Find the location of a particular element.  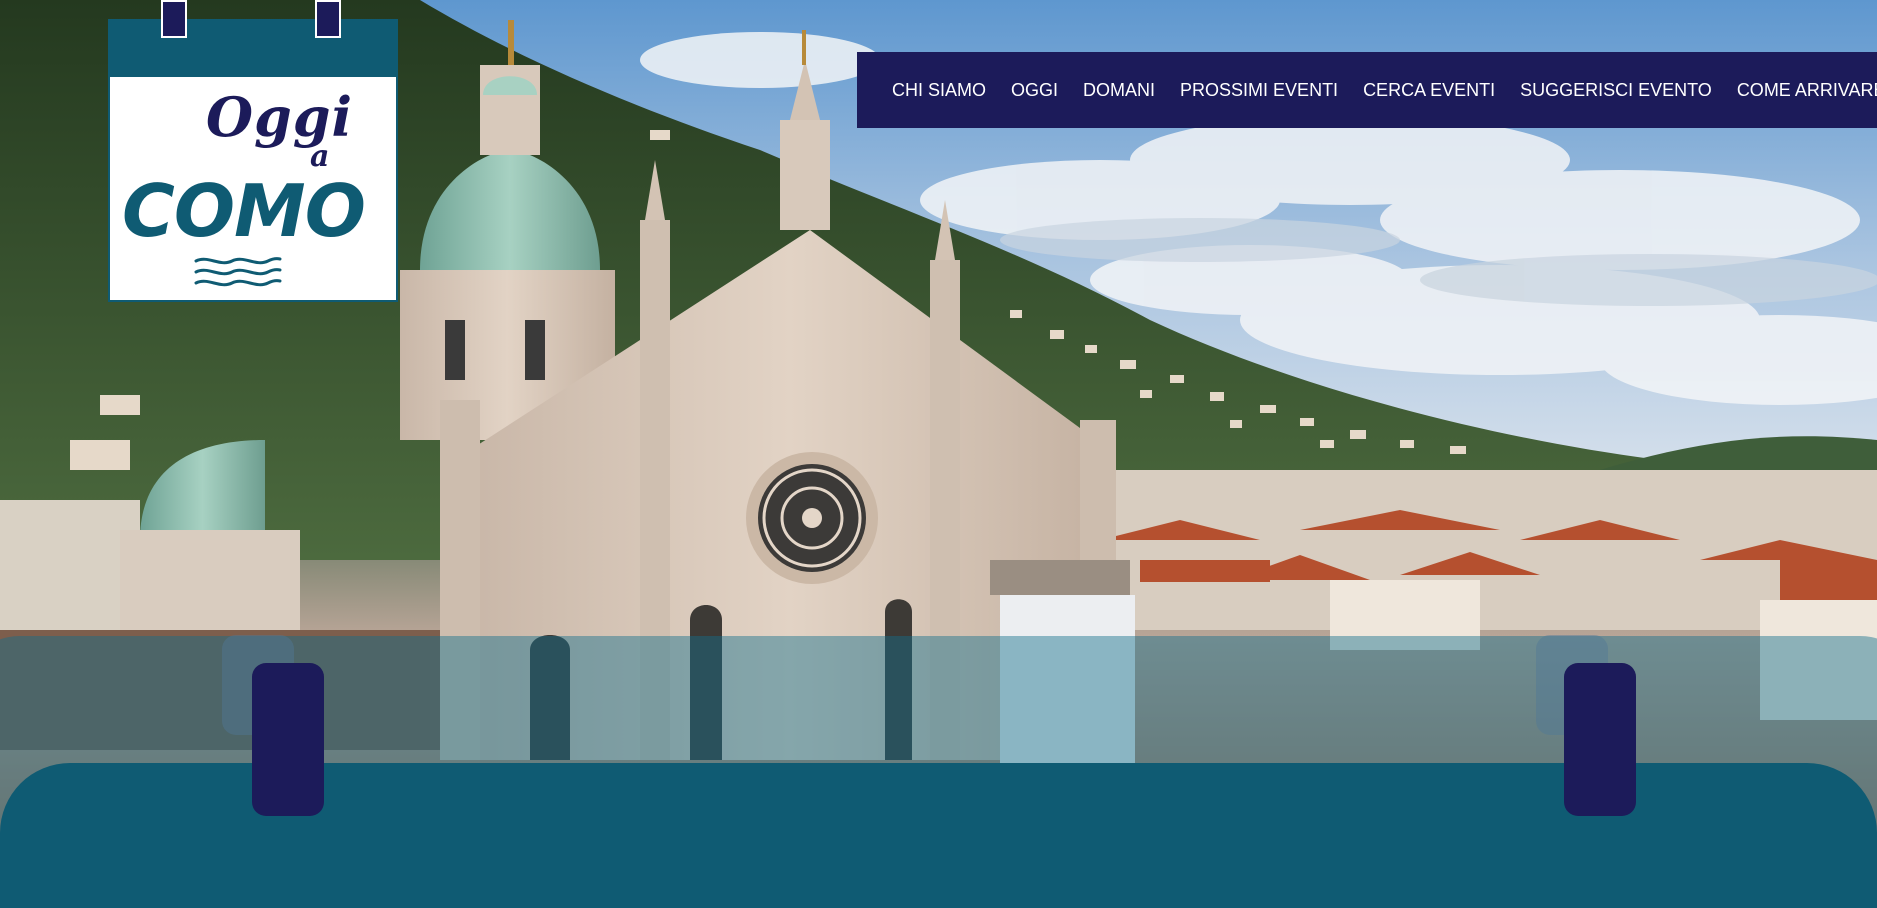

nav-cerca-eventi: CERCA EVENTI is located at coordinates (1429, 90).